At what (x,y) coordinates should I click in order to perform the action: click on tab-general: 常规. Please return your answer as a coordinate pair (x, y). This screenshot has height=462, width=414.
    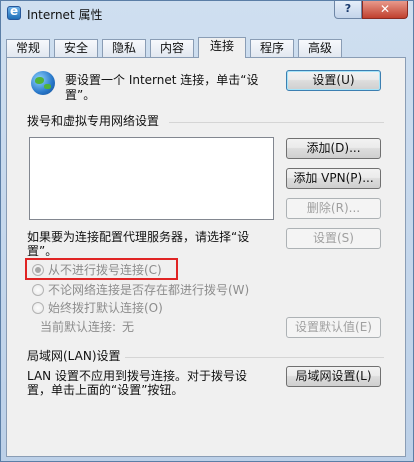
    Looking at the image, I should click on (28, 48).